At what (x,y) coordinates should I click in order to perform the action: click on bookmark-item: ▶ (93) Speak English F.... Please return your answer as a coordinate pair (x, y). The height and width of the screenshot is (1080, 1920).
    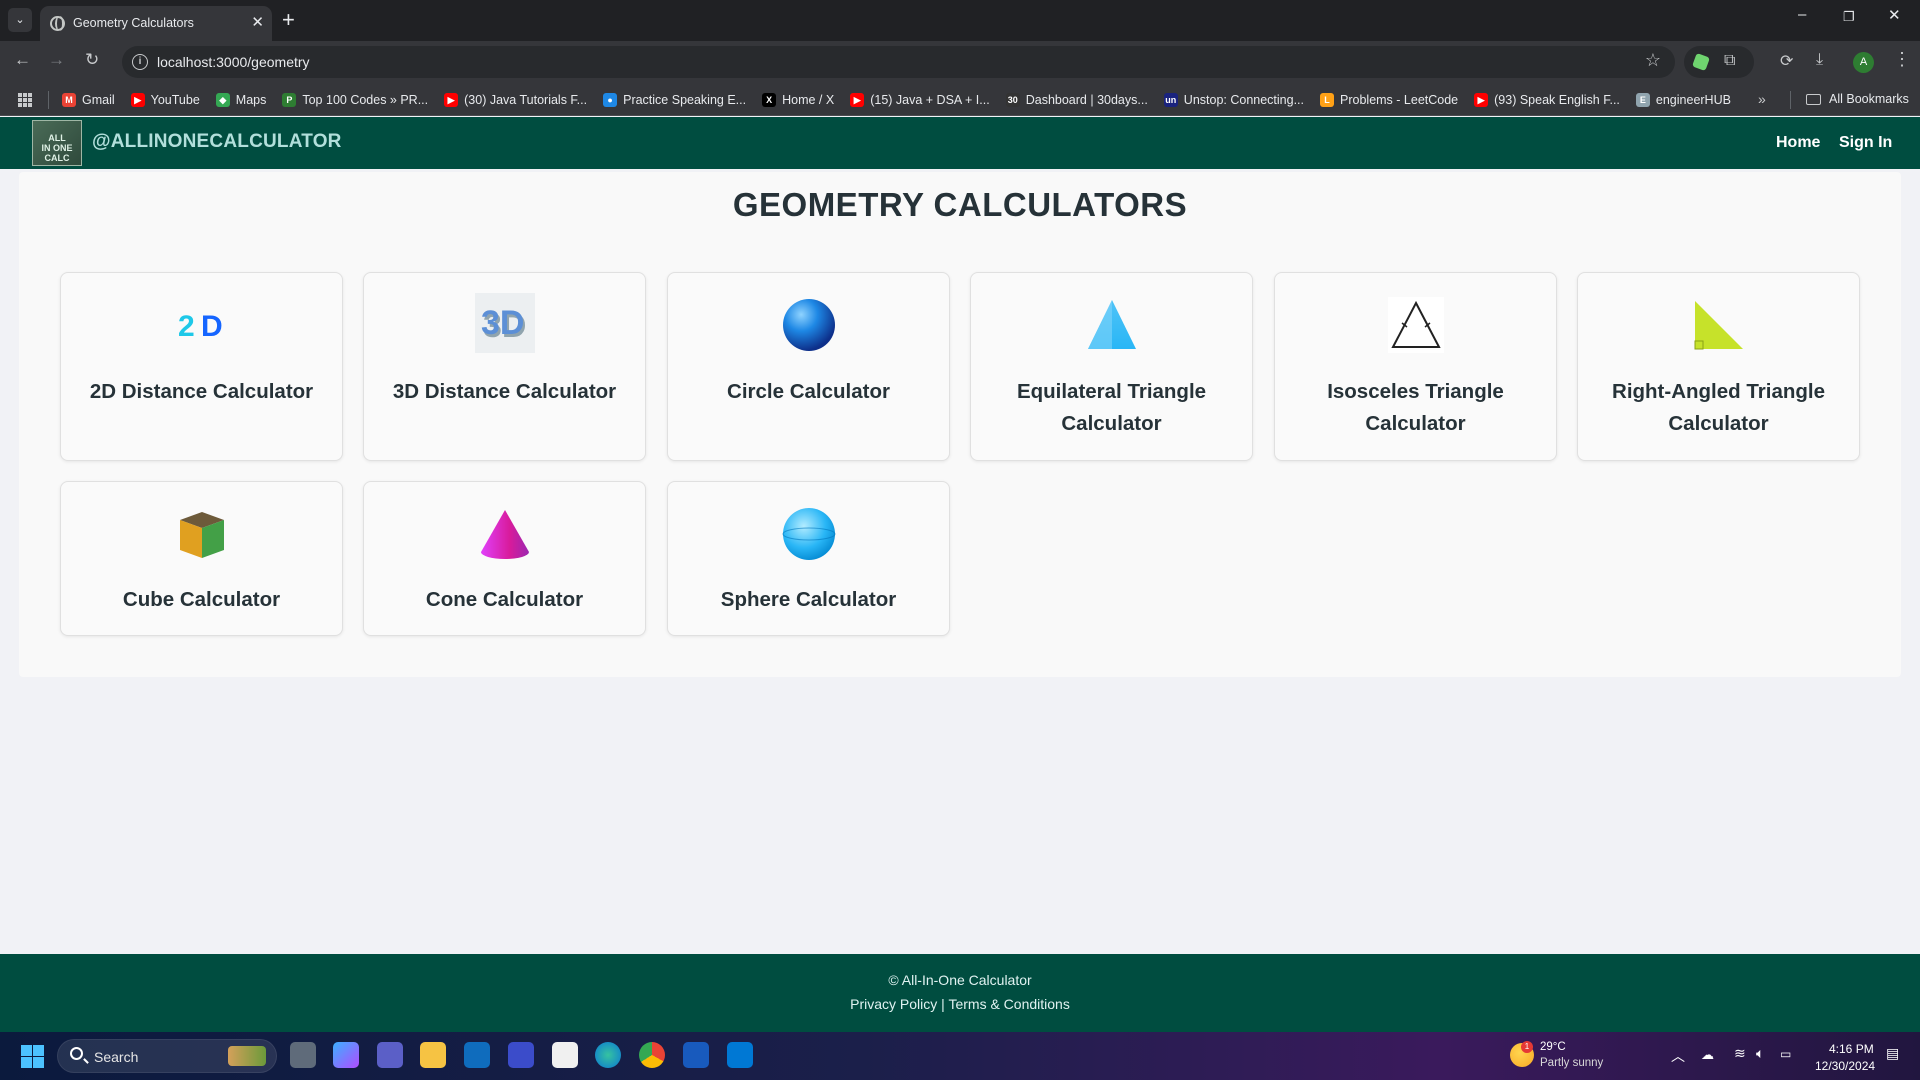
    Looking at the image, I should click on (1547, 100).